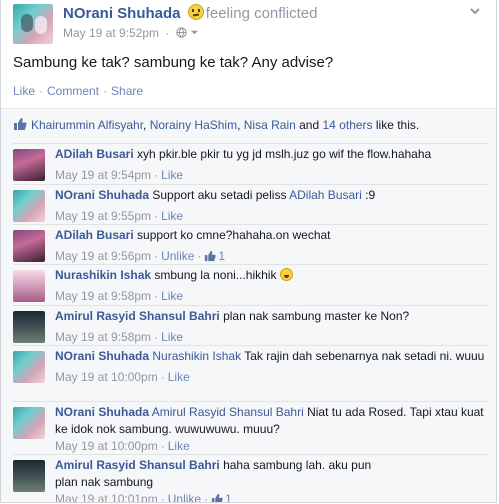 Image resolution: width=499 pixels, height=504 pixels. What do you see at coordinates (103, 175) in the screenshot?
I see `comment-timestamp: May 19 at 9:54pm` at bounding box center [103, 175].